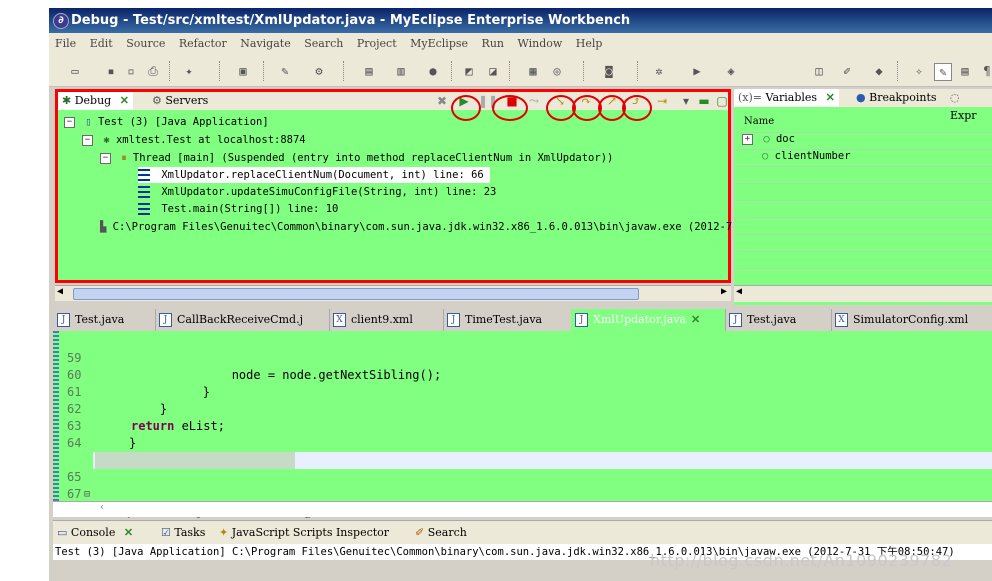  I want to click on editor-tab-label: SimulatorConfig.xml, so click(911, 319).